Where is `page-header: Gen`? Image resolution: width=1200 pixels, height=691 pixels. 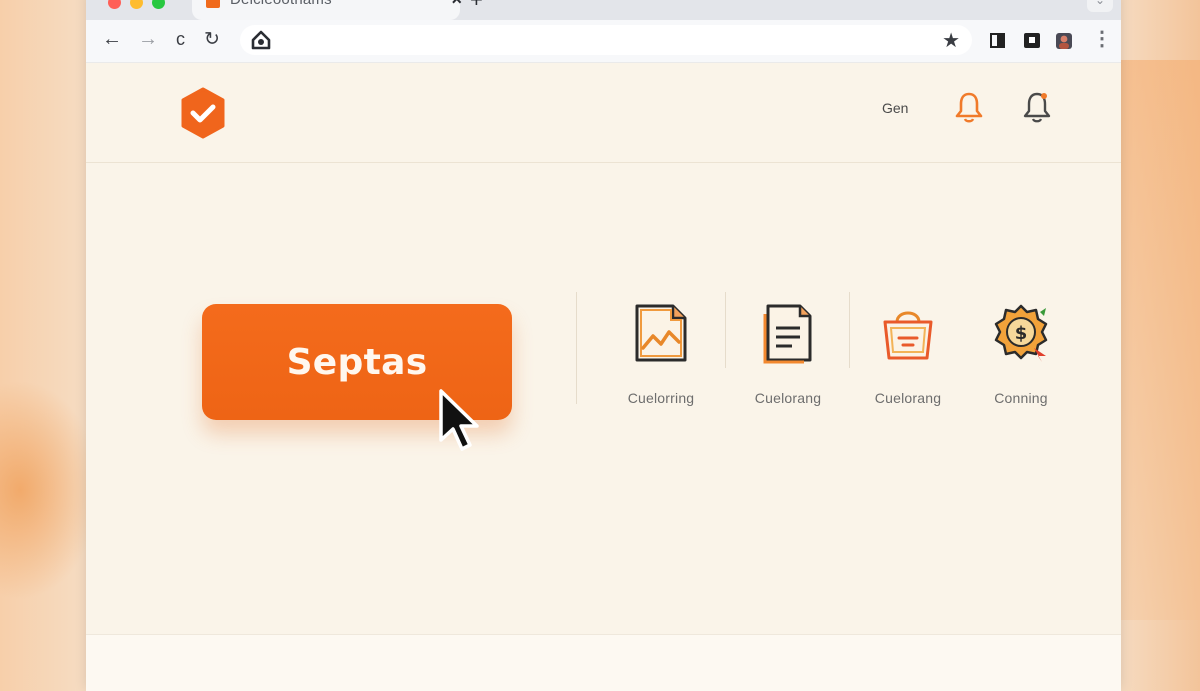
page-header: Gen is located at coordinates (603, 112).